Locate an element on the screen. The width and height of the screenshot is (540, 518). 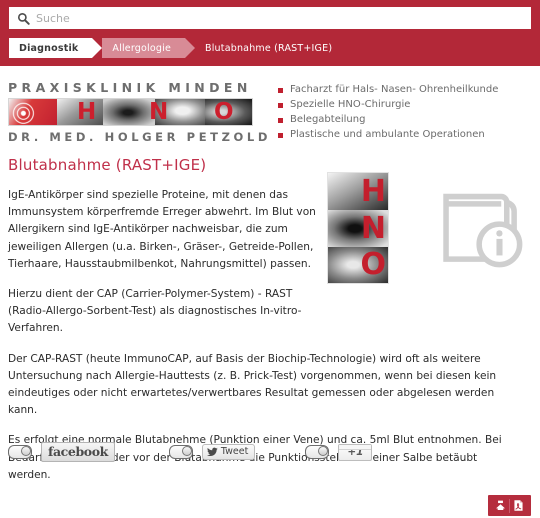
claim-label: Plastische und ambulante Operationen is located at coordinates (387, 134).